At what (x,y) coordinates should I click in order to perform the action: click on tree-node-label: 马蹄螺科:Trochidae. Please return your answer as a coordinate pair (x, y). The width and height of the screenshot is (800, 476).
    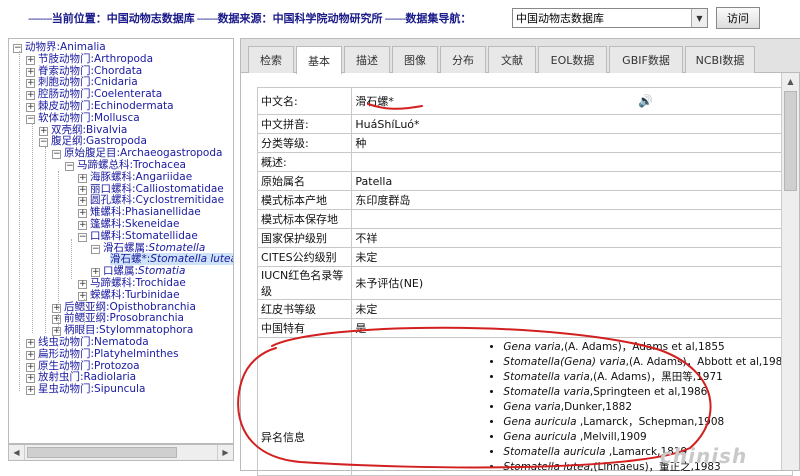
    Looking at the image, I should click on (138, 283).